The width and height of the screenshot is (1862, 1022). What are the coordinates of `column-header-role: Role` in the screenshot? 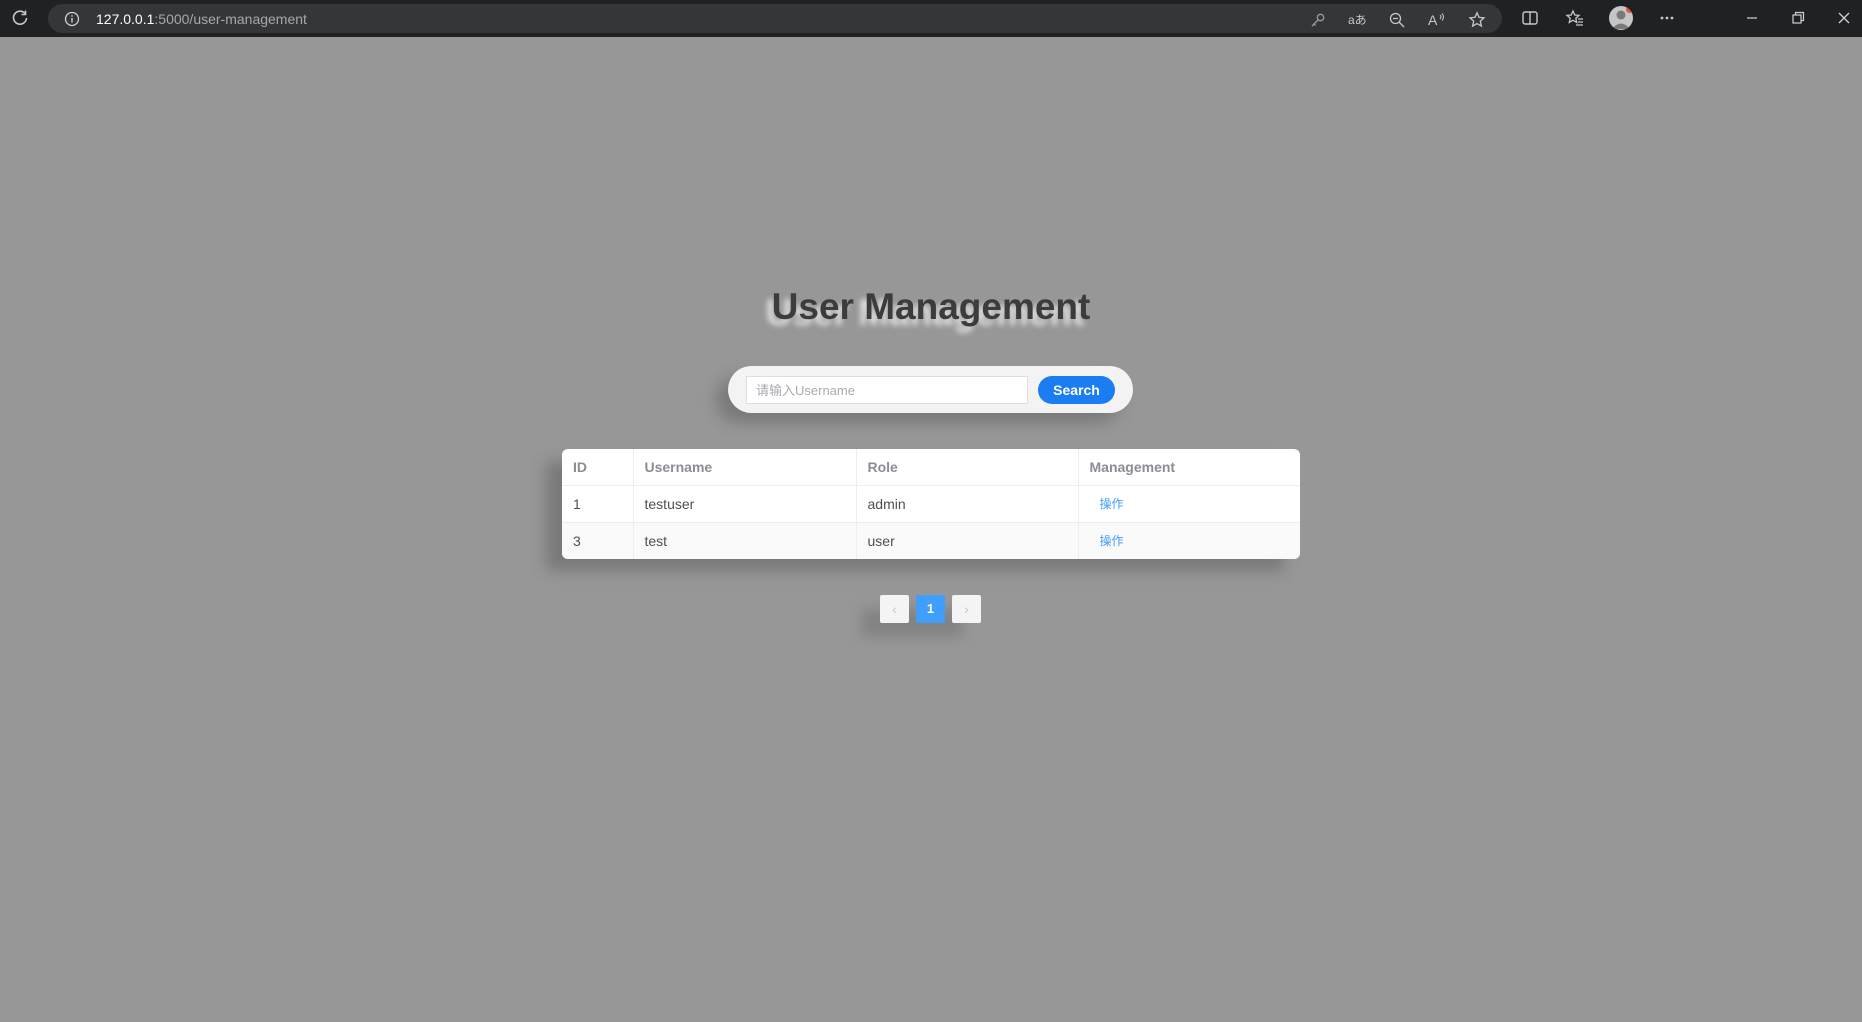 It's located at (967, 467).